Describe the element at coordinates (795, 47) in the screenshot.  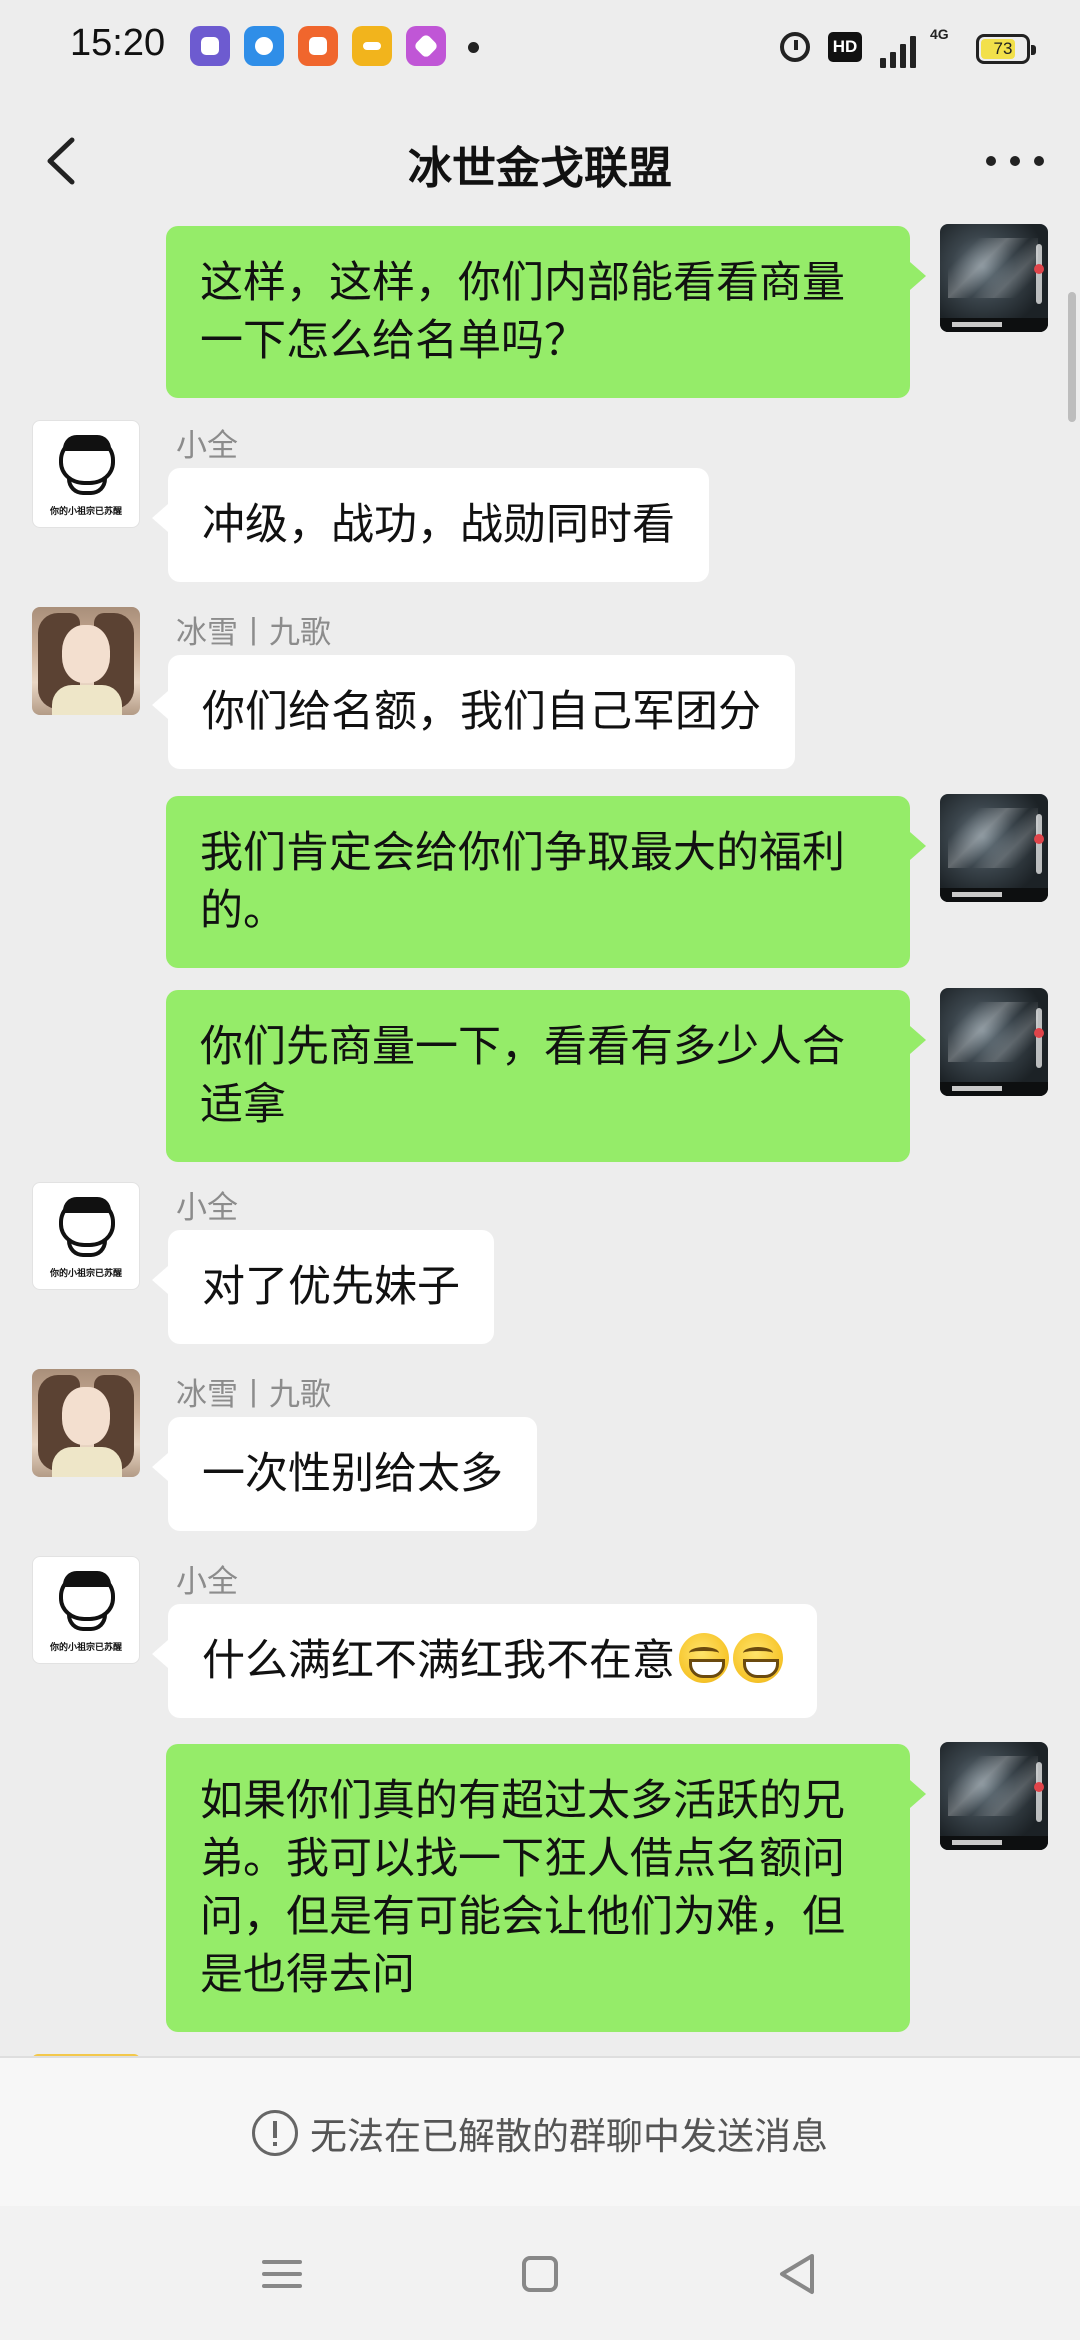
I see `alarm-icon` at that location.